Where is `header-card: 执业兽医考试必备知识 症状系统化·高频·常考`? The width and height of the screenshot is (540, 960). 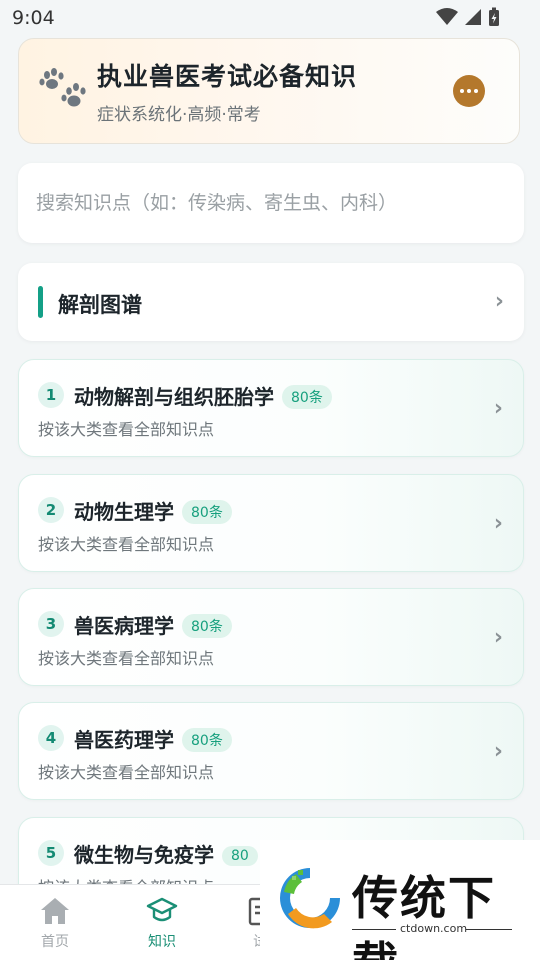 header-card: 执业兽医考试必备知识 症状系统化·高频·常考 is located at coordinates (269, 91).